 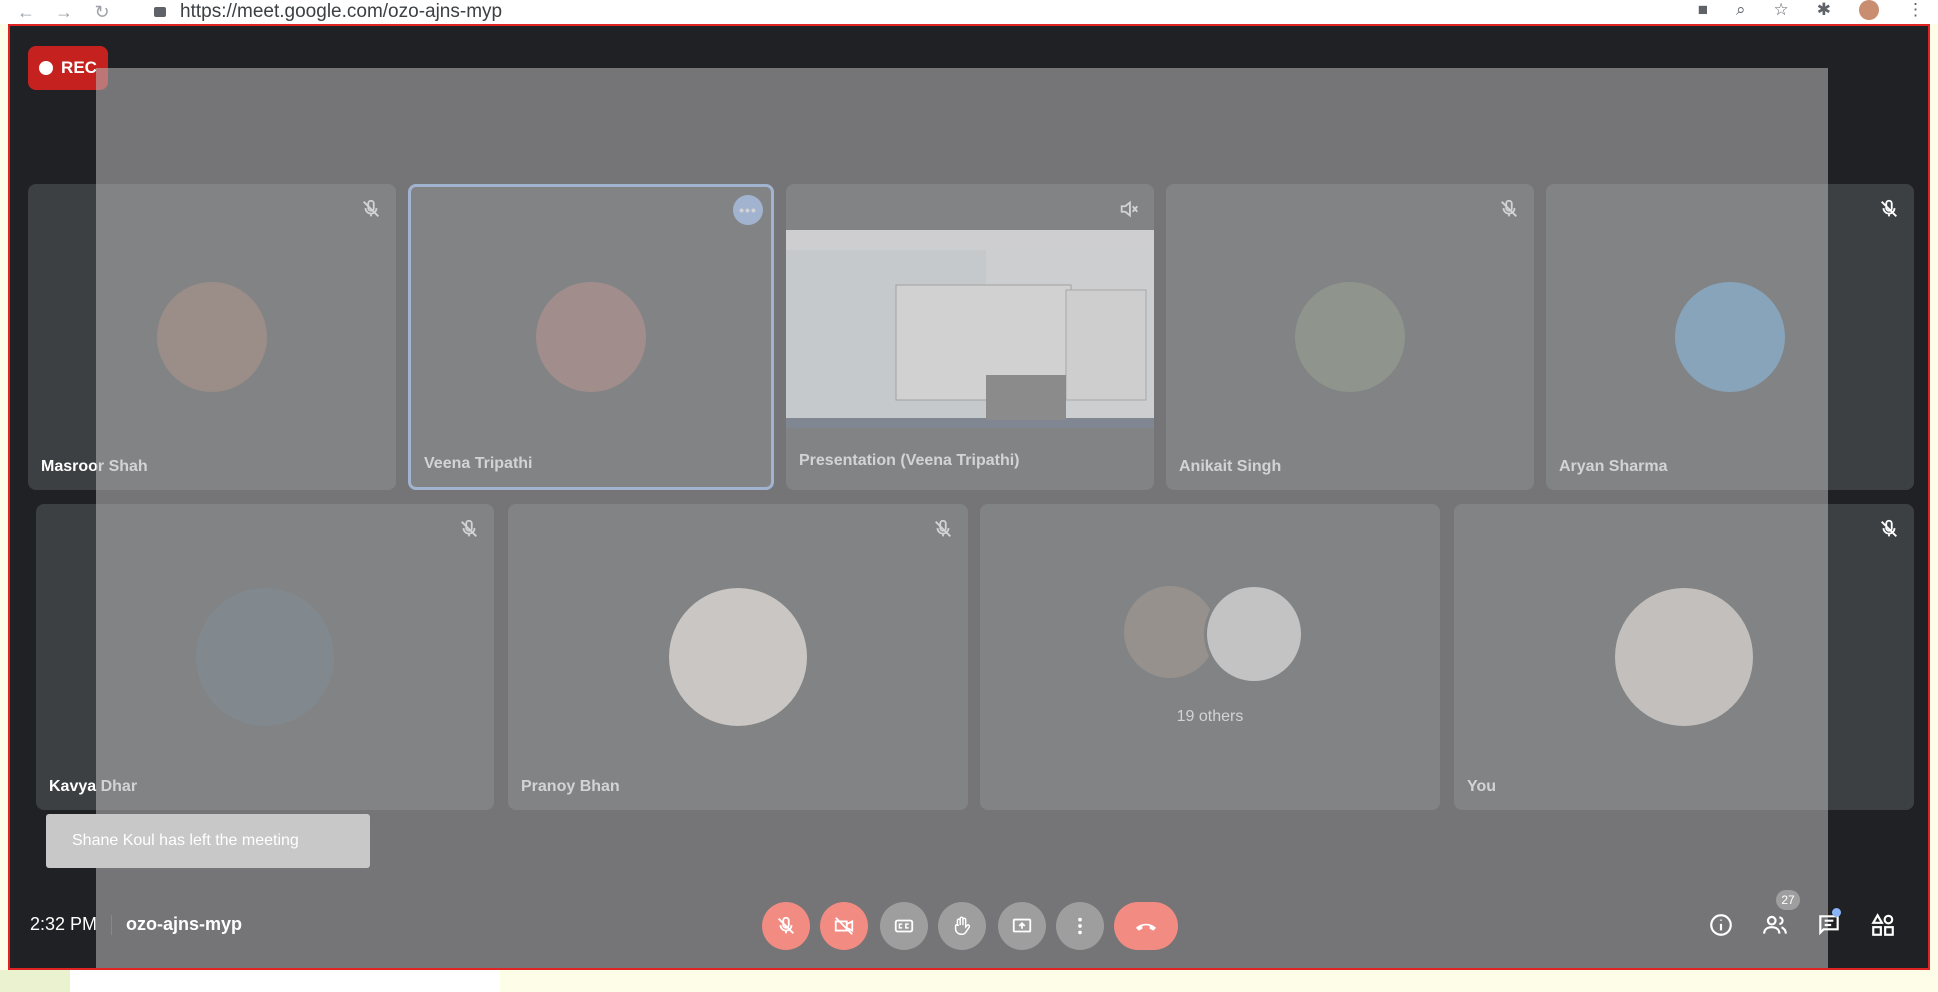 What do you see at coordinates (1824, 10) in the screenshot?
I see `extensions-icon: ✱` at bounding box center [1824, 10].